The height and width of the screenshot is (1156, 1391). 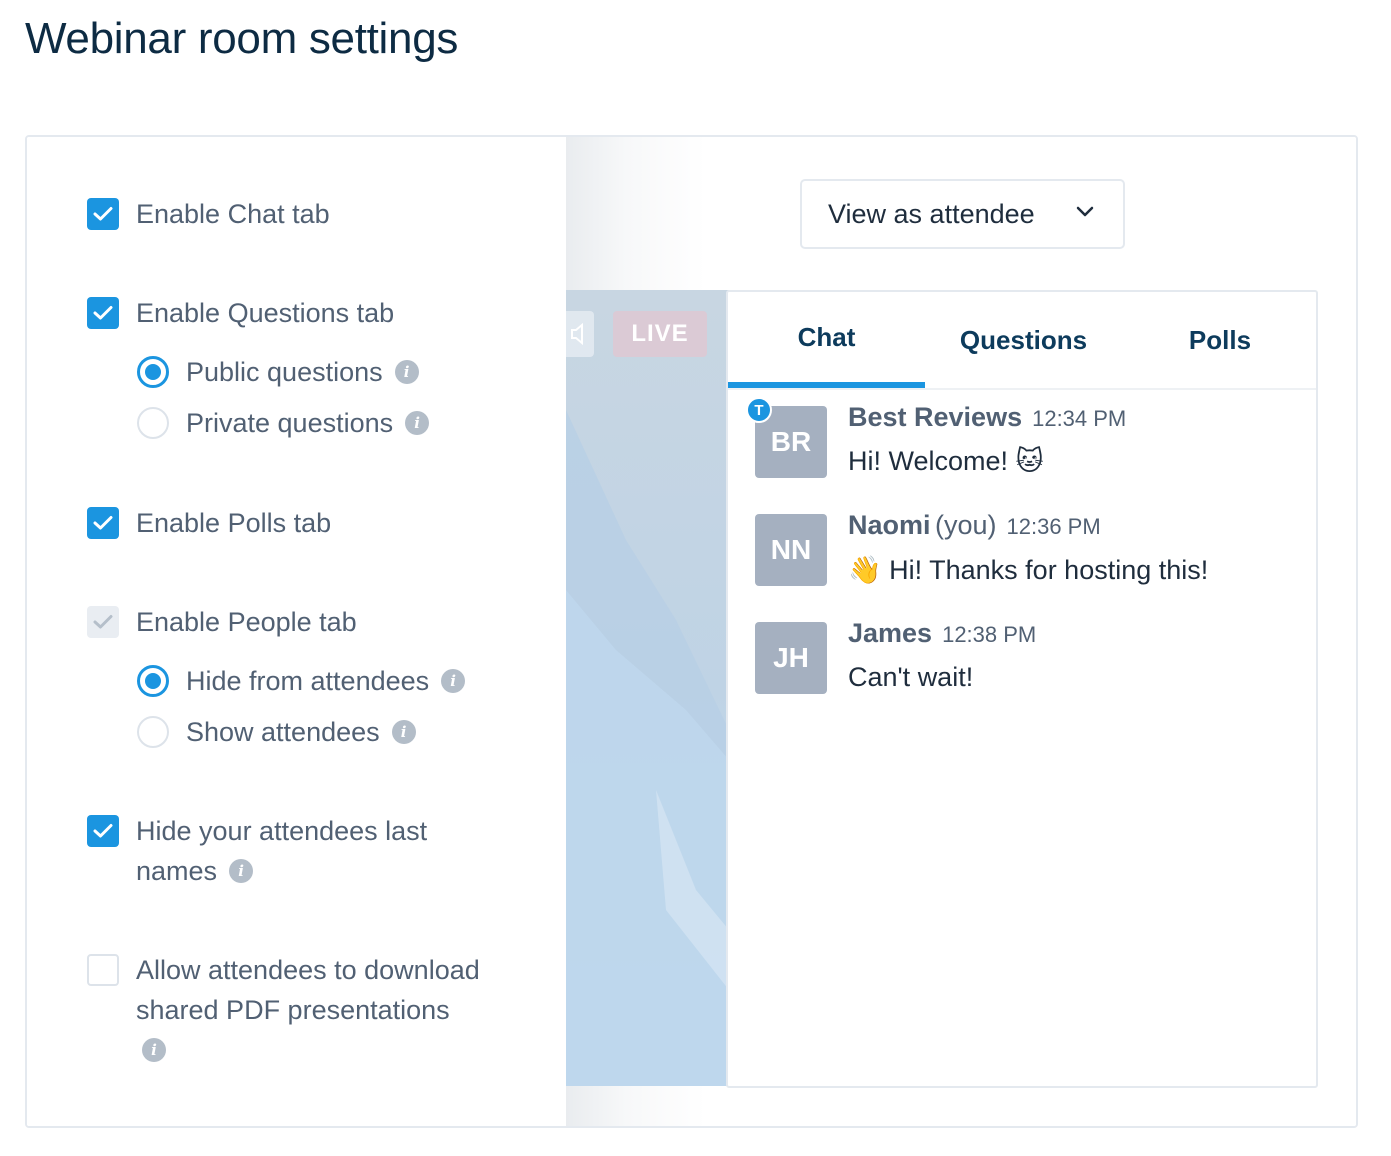 I want to click on show-attendees-radio, so click(x=153, y=732).